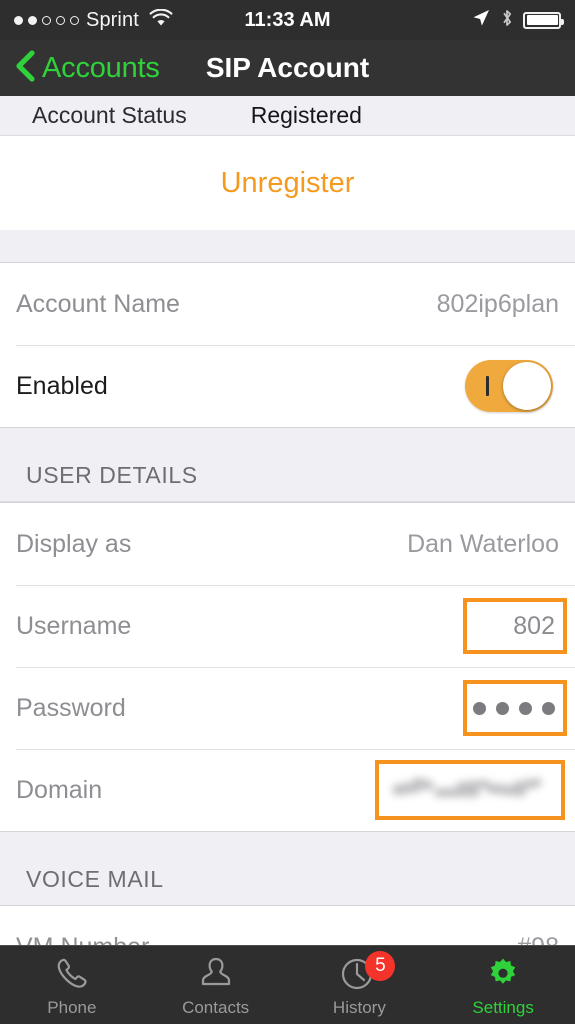  I want to click on vm-number-value: #98, so click(538, 939).